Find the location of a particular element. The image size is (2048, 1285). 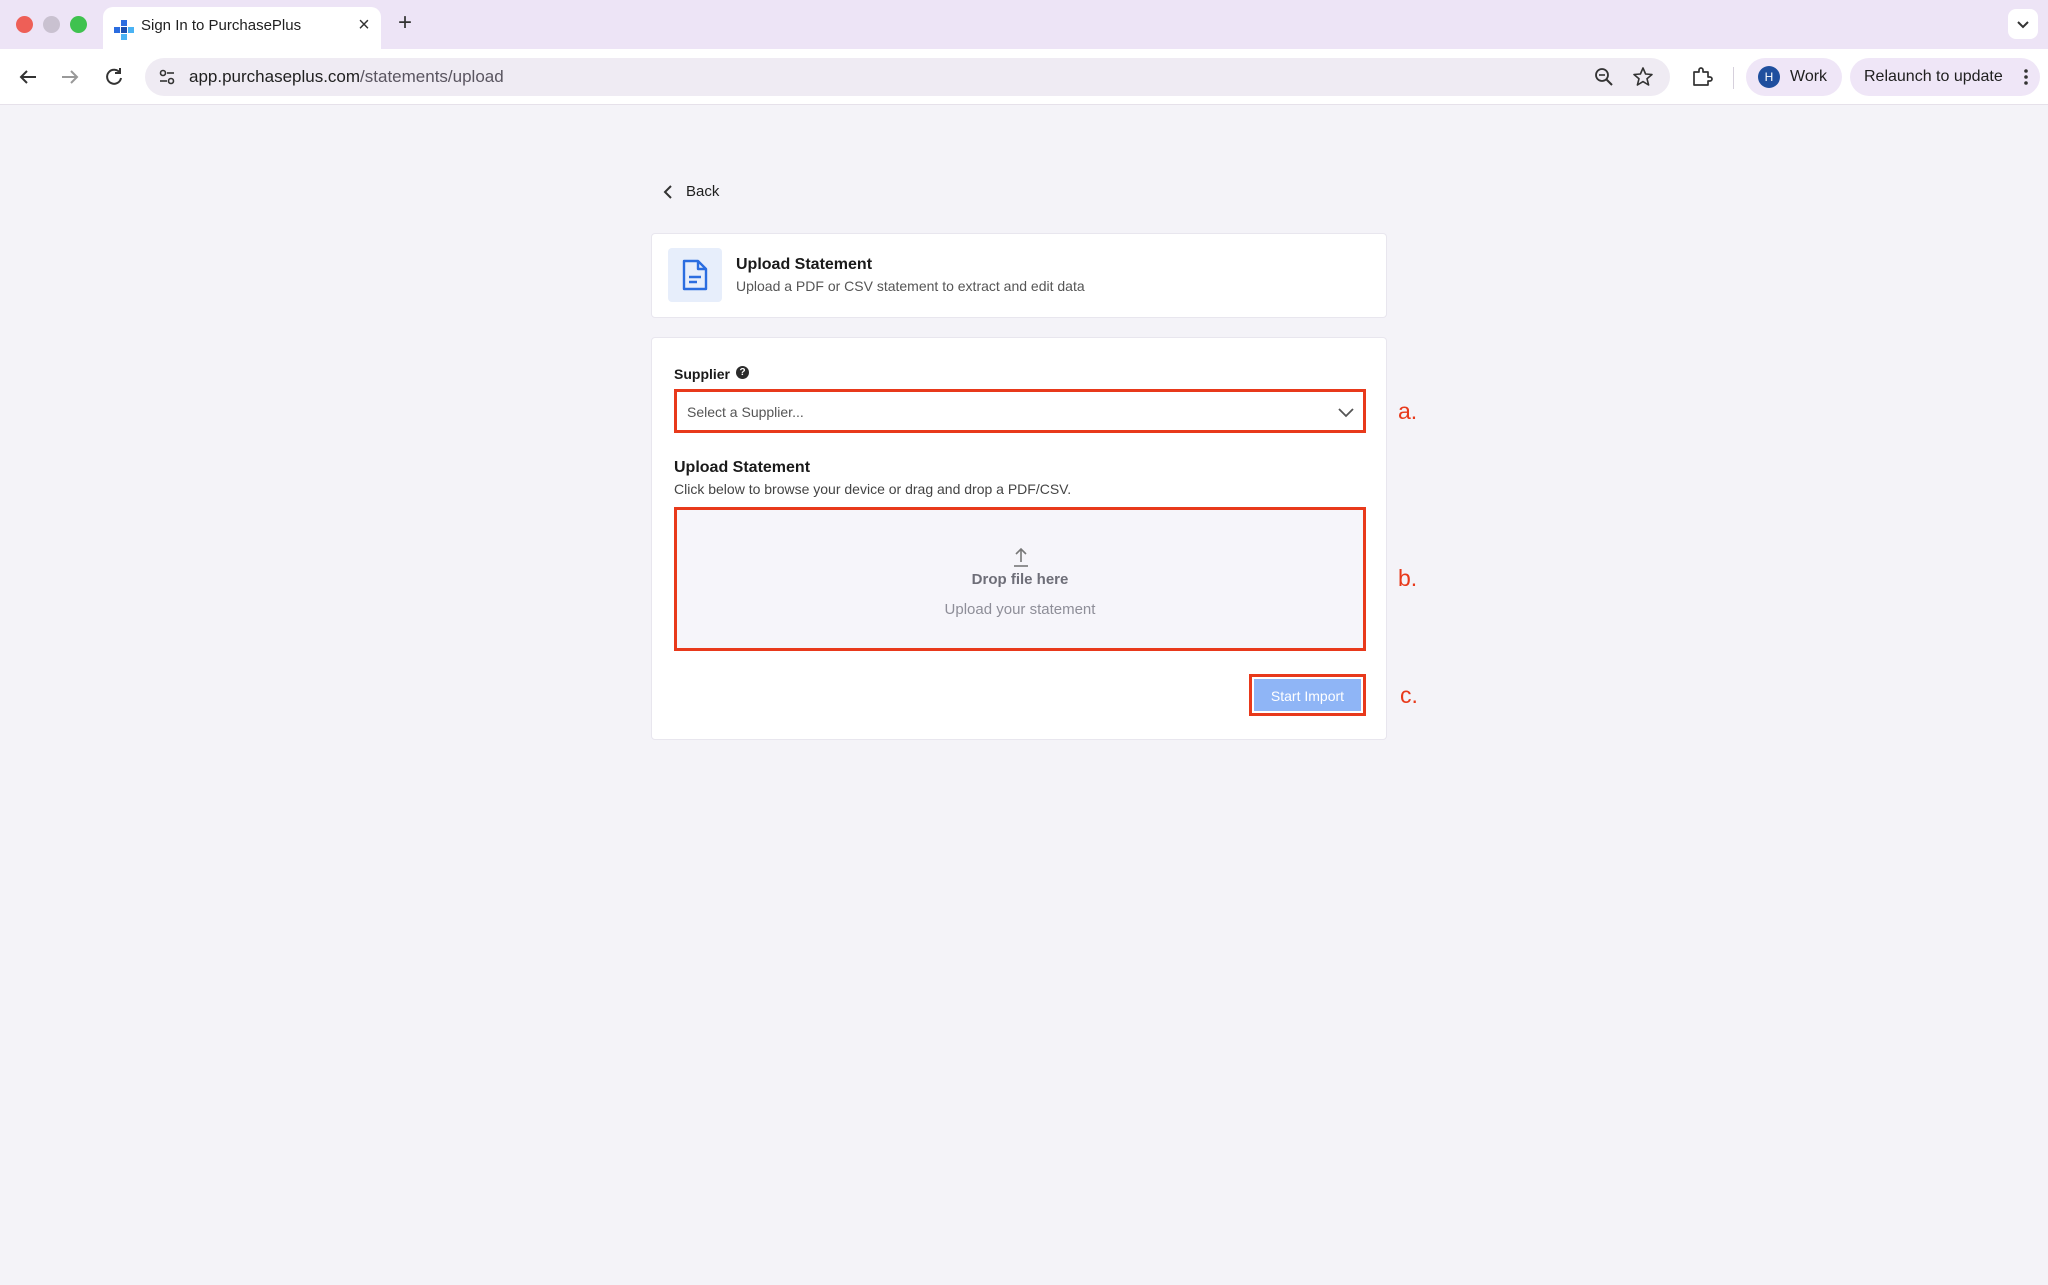

relaunch-to-update-button: Relaunch to update is located at coordinates (1945, 77).